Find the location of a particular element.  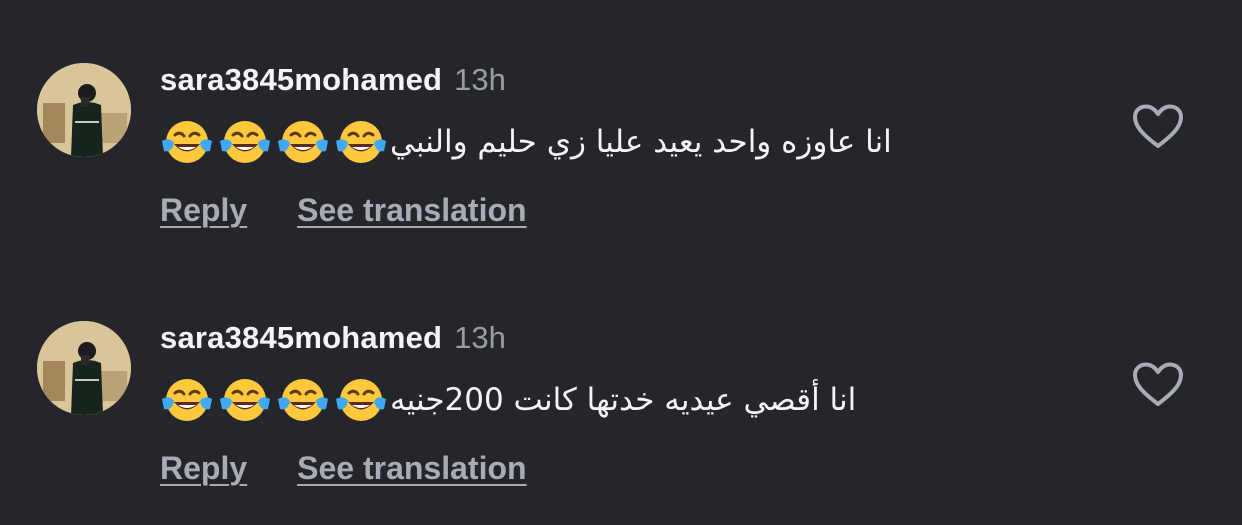

comment-body: انا عاوزه واحد يعيد عليا زي حليم والنبي is located at coordinates (526, 142).